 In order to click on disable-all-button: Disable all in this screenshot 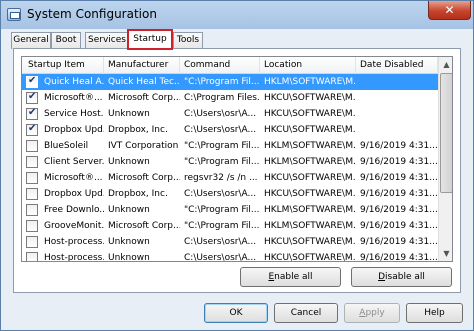, I will do `click(401, 277)`.